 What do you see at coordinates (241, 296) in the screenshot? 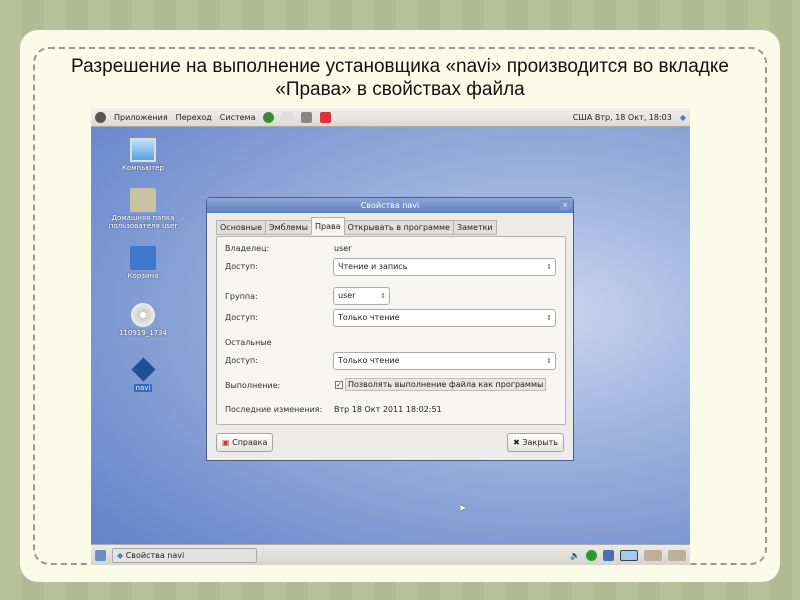
I see `group-label: Группа:` at bounding box center [241, 296].